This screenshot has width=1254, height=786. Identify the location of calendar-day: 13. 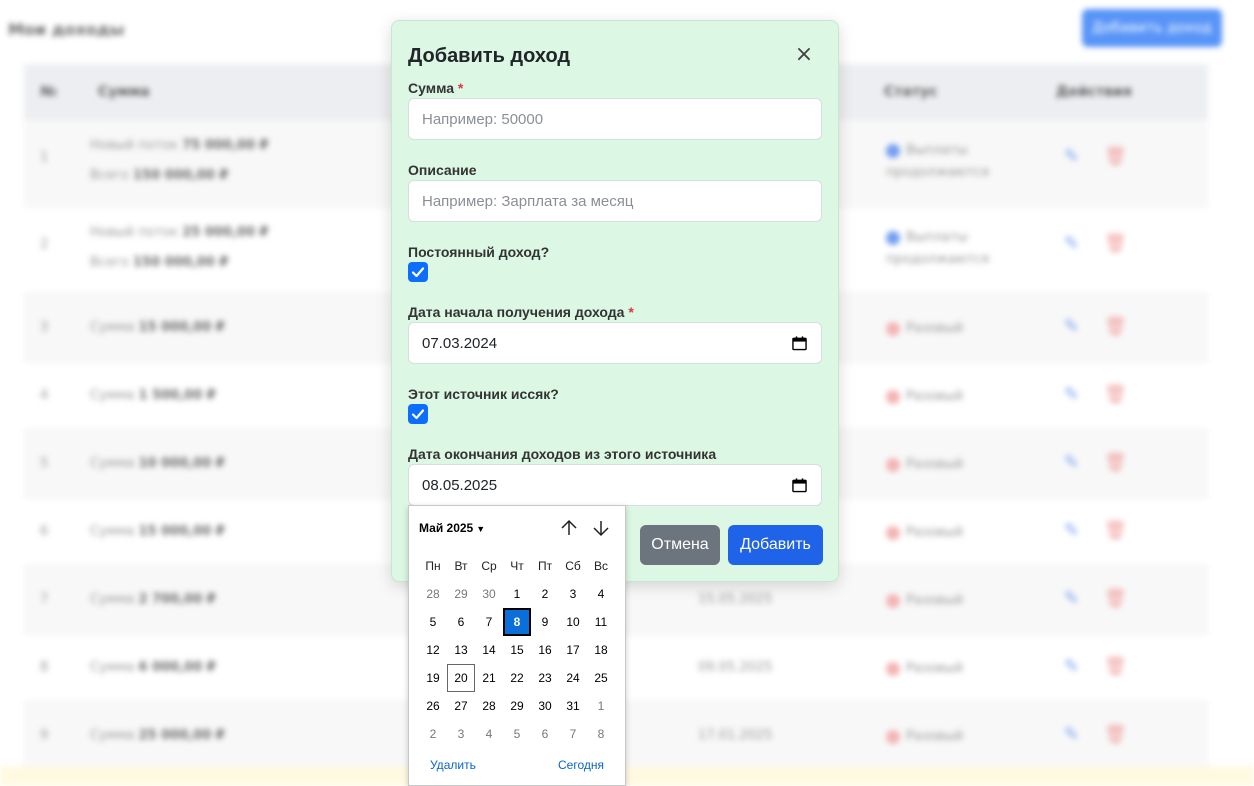
(461, 650).